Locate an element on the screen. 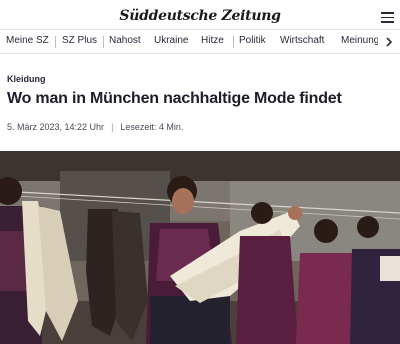 The height and width of the screenshot is (344, 400). nav-item-wirtschaft: Wirtschaft is located at coordinates (302, 40).